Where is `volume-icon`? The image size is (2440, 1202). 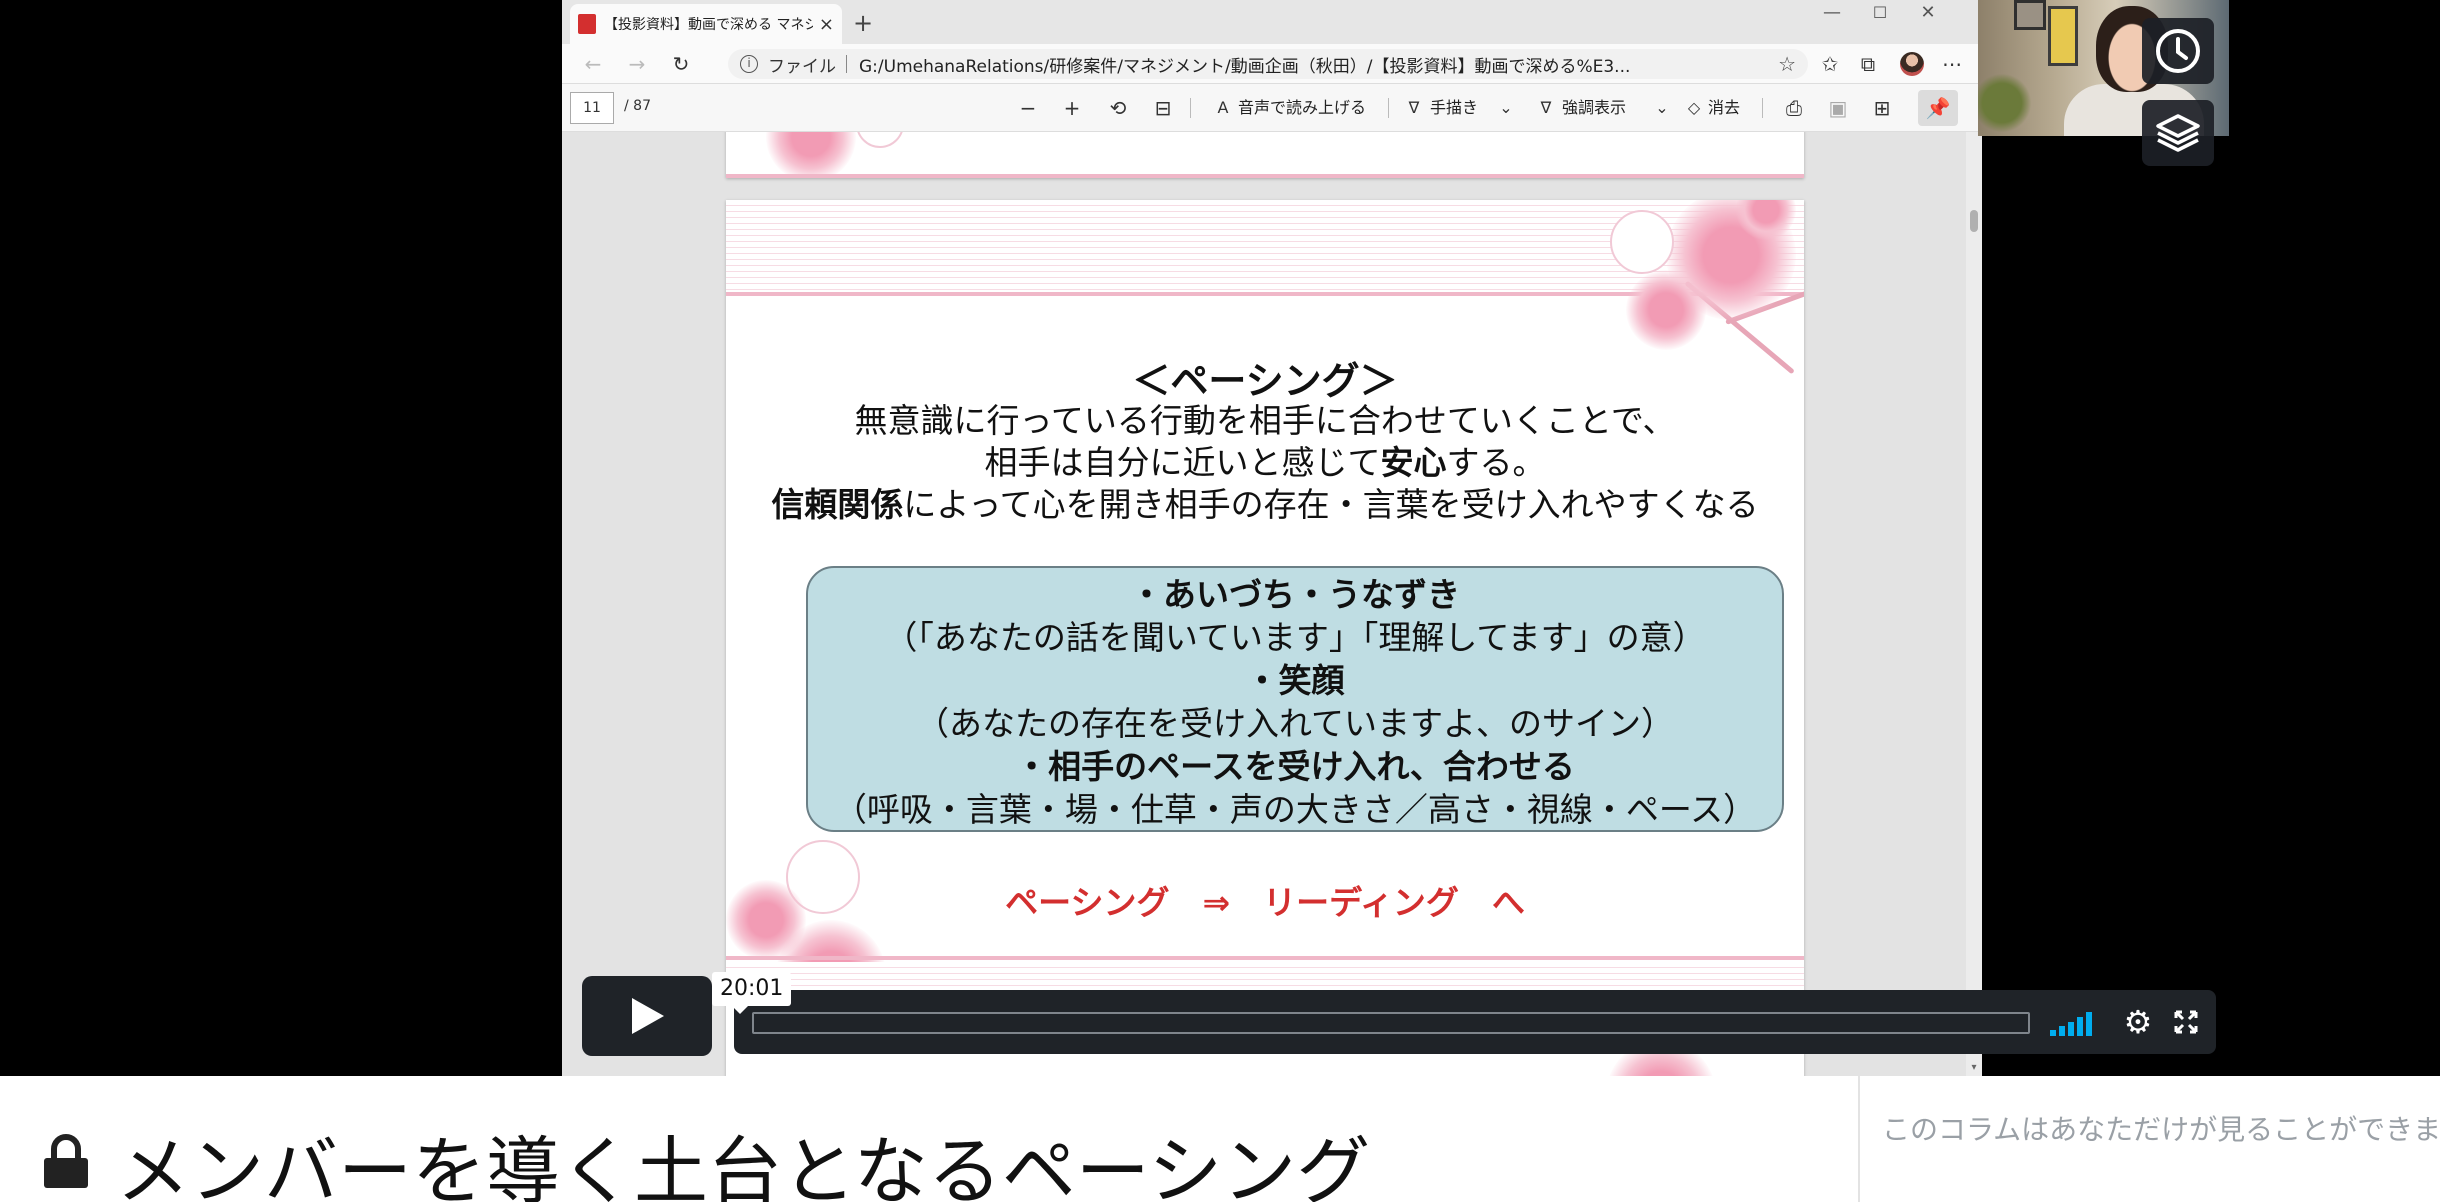
volume-icon is located at coordinates (2076, 1024).